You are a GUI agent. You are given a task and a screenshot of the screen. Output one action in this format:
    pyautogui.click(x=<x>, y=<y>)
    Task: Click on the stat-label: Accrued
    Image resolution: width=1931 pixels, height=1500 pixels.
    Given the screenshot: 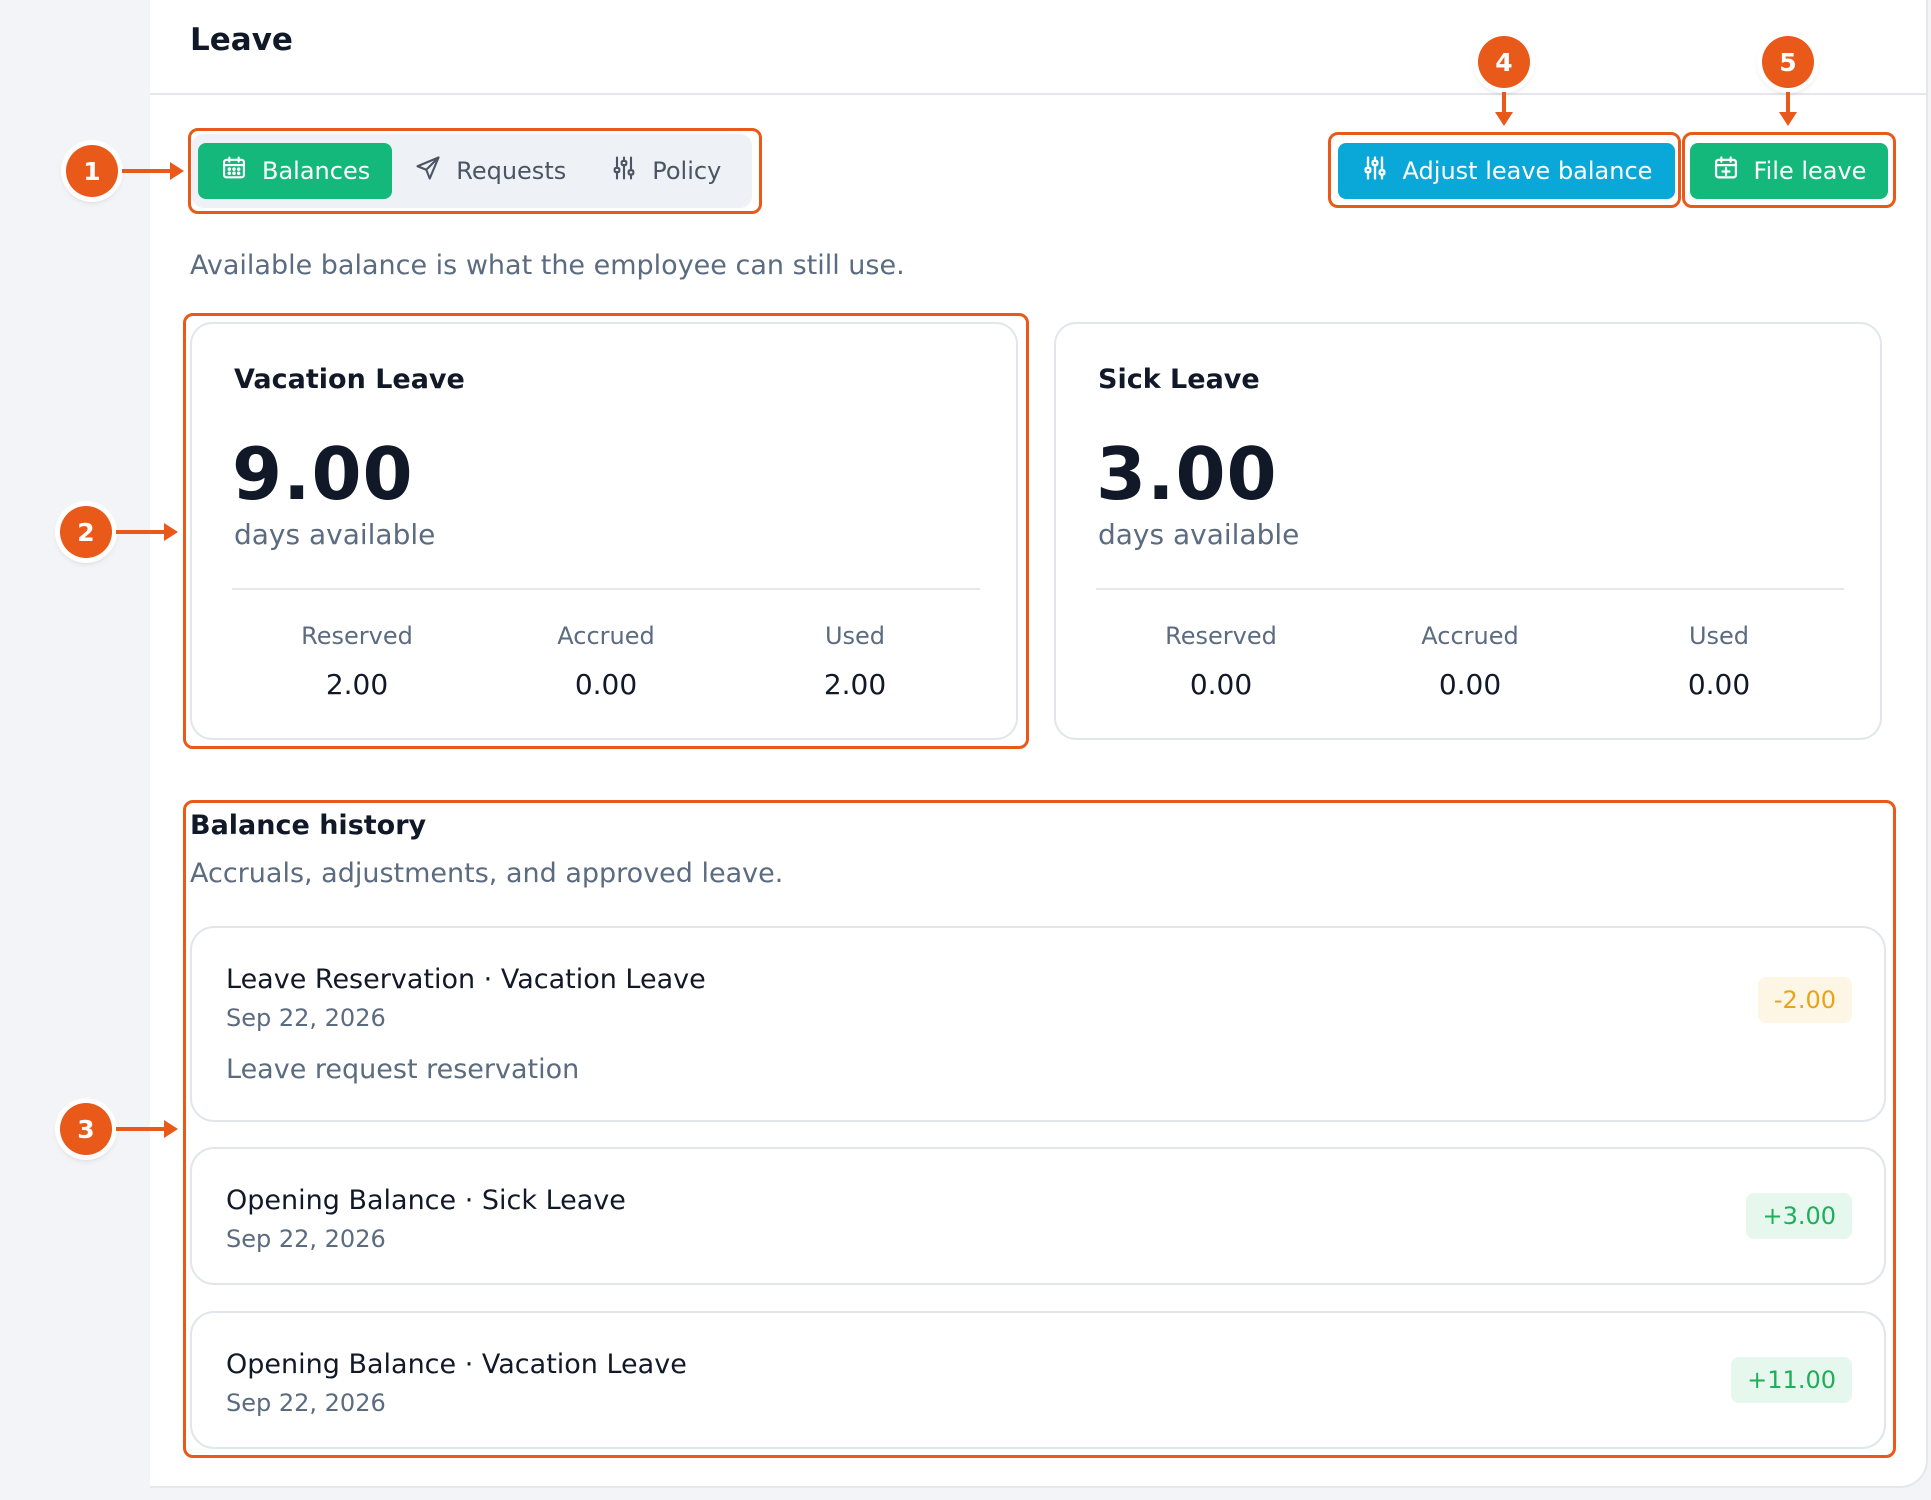 What is the action you would take?
    pyautogui.click(x=1470, y=636)
    